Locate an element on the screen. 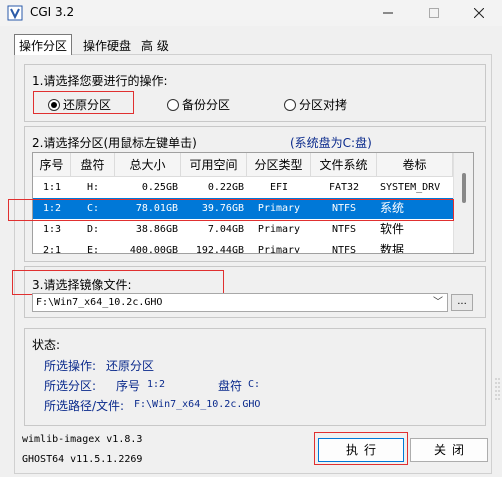  minimize-button is located at coordinates (388, 13).